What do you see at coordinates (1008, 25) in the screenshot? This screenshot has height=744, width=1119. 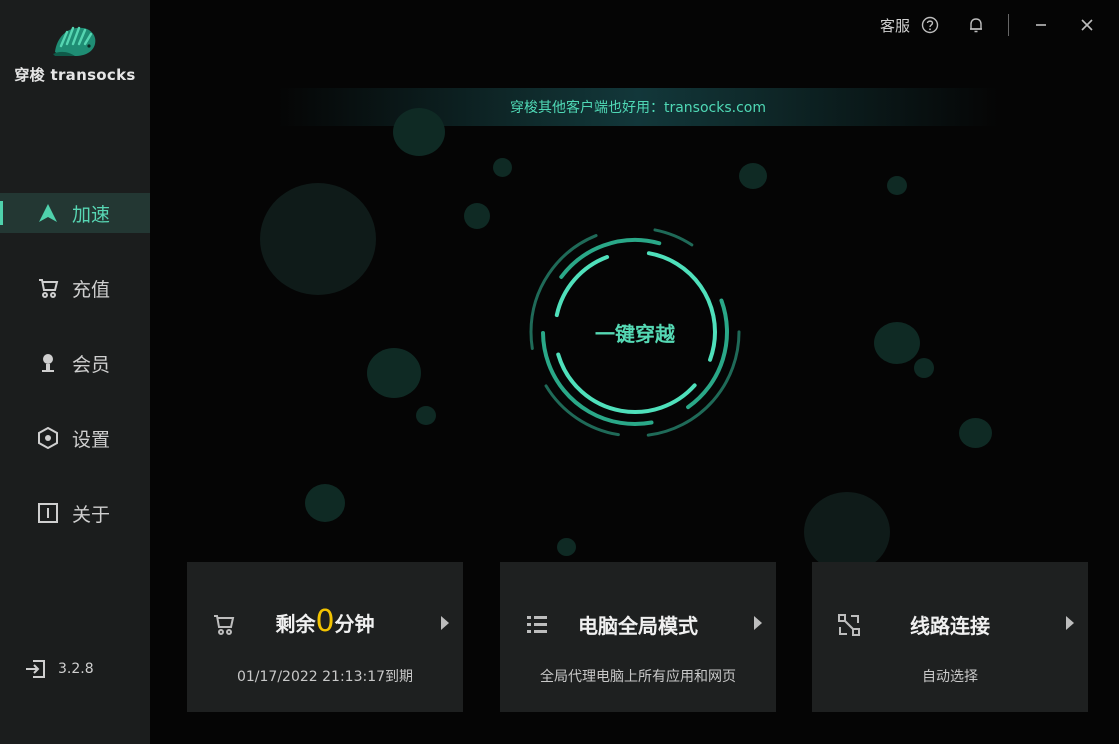 I see `titlebar-divider` at bounding box center [1008, 25].